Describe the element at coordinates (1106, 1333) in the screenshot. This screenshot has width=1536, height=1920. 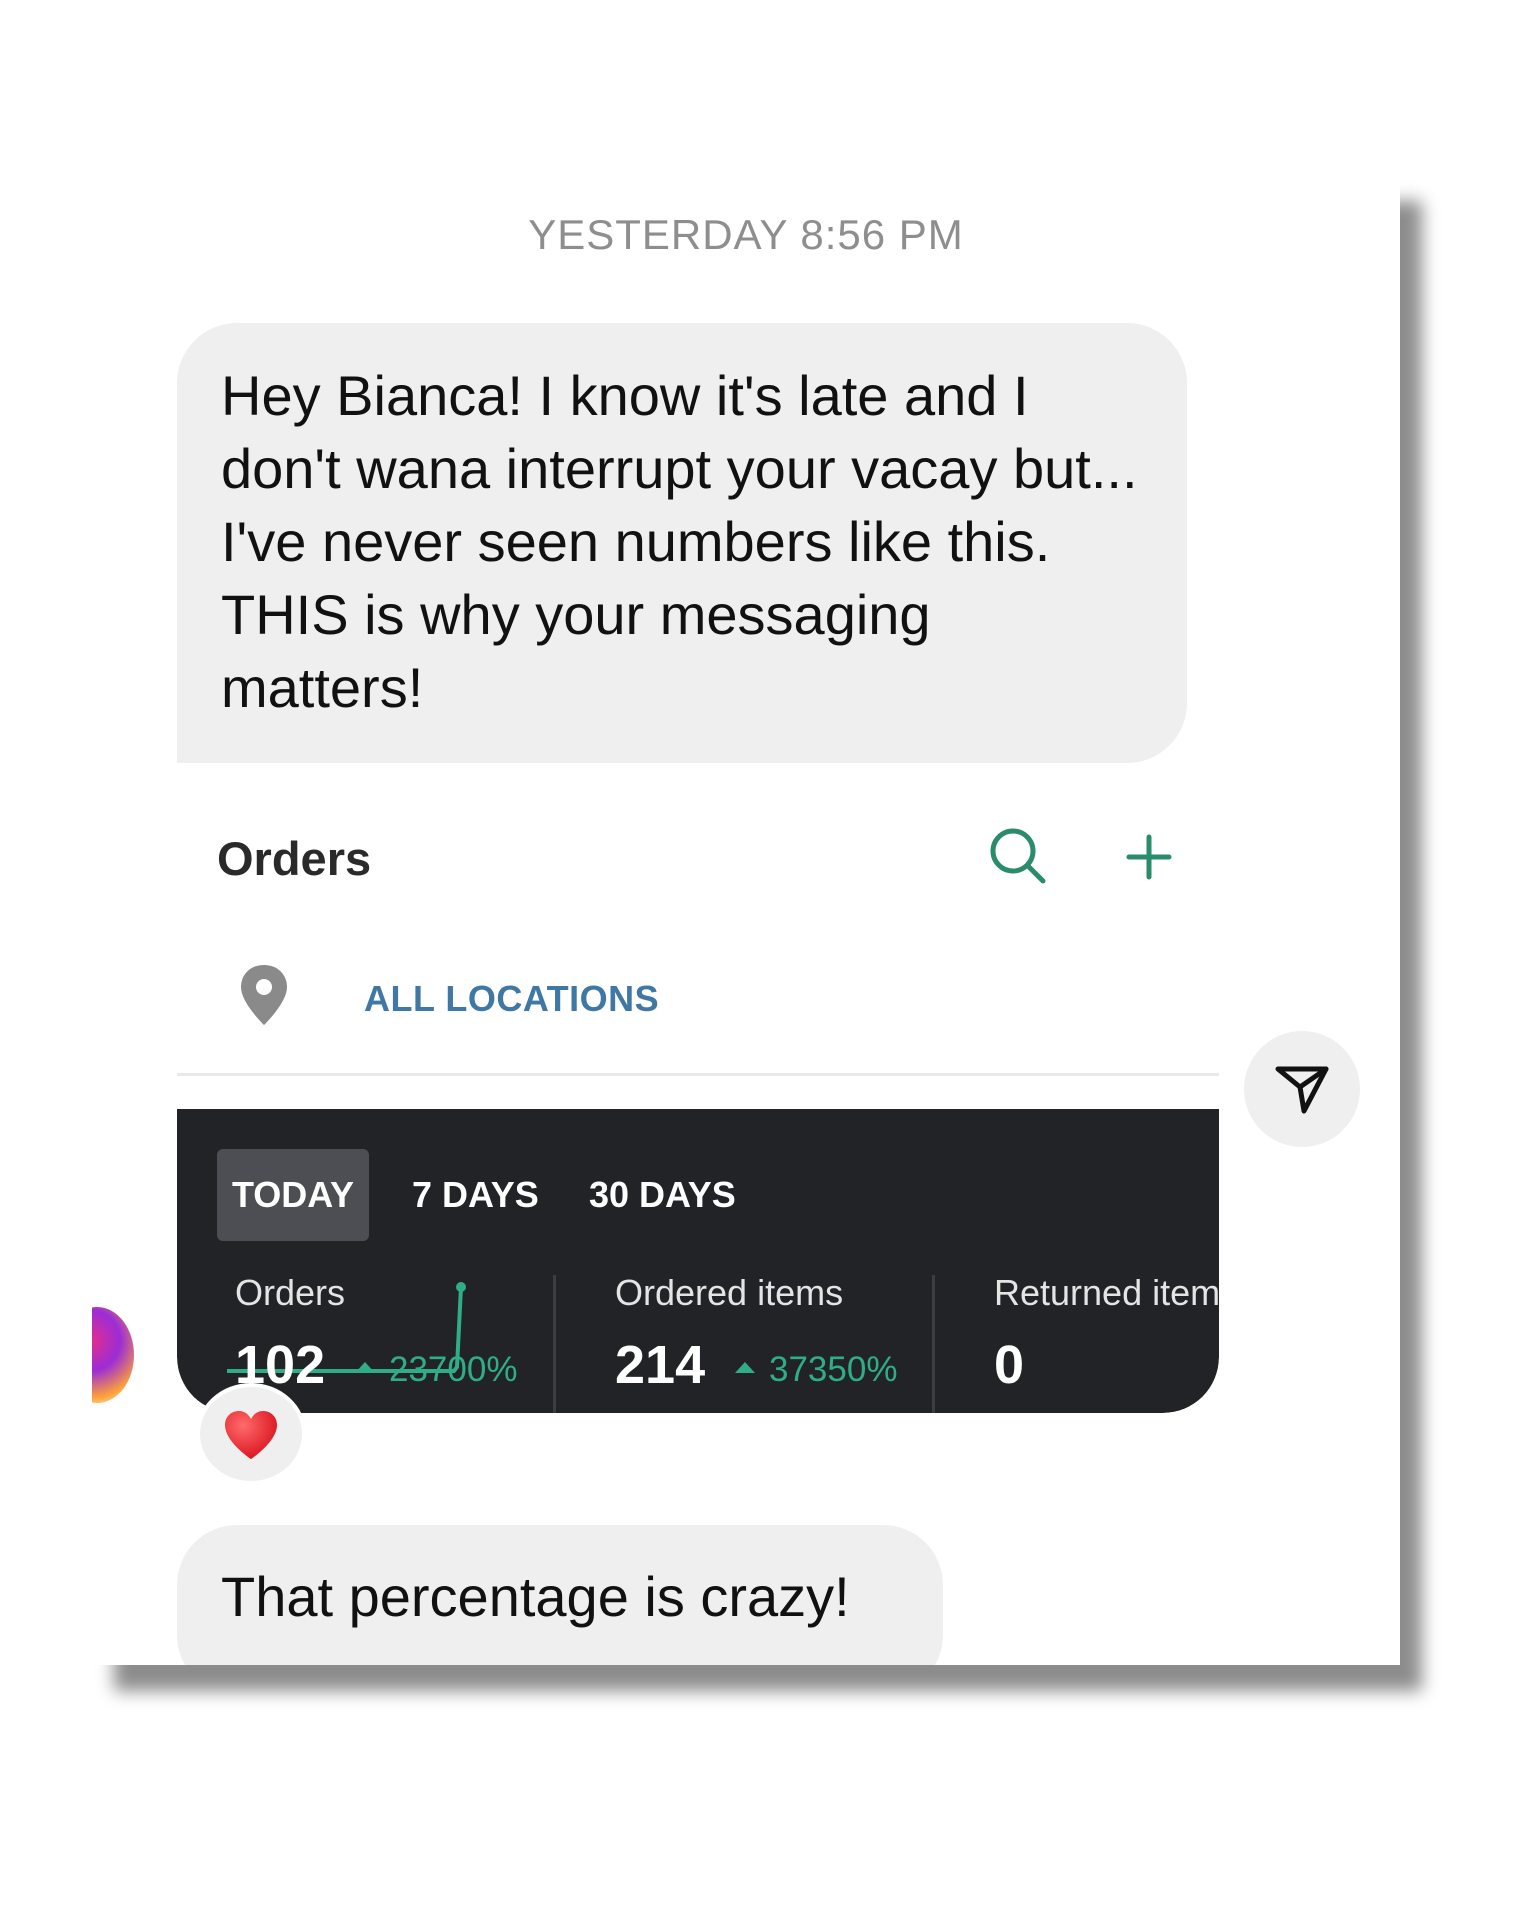
I see `stat-returned-items: Returned item 0` at that location.